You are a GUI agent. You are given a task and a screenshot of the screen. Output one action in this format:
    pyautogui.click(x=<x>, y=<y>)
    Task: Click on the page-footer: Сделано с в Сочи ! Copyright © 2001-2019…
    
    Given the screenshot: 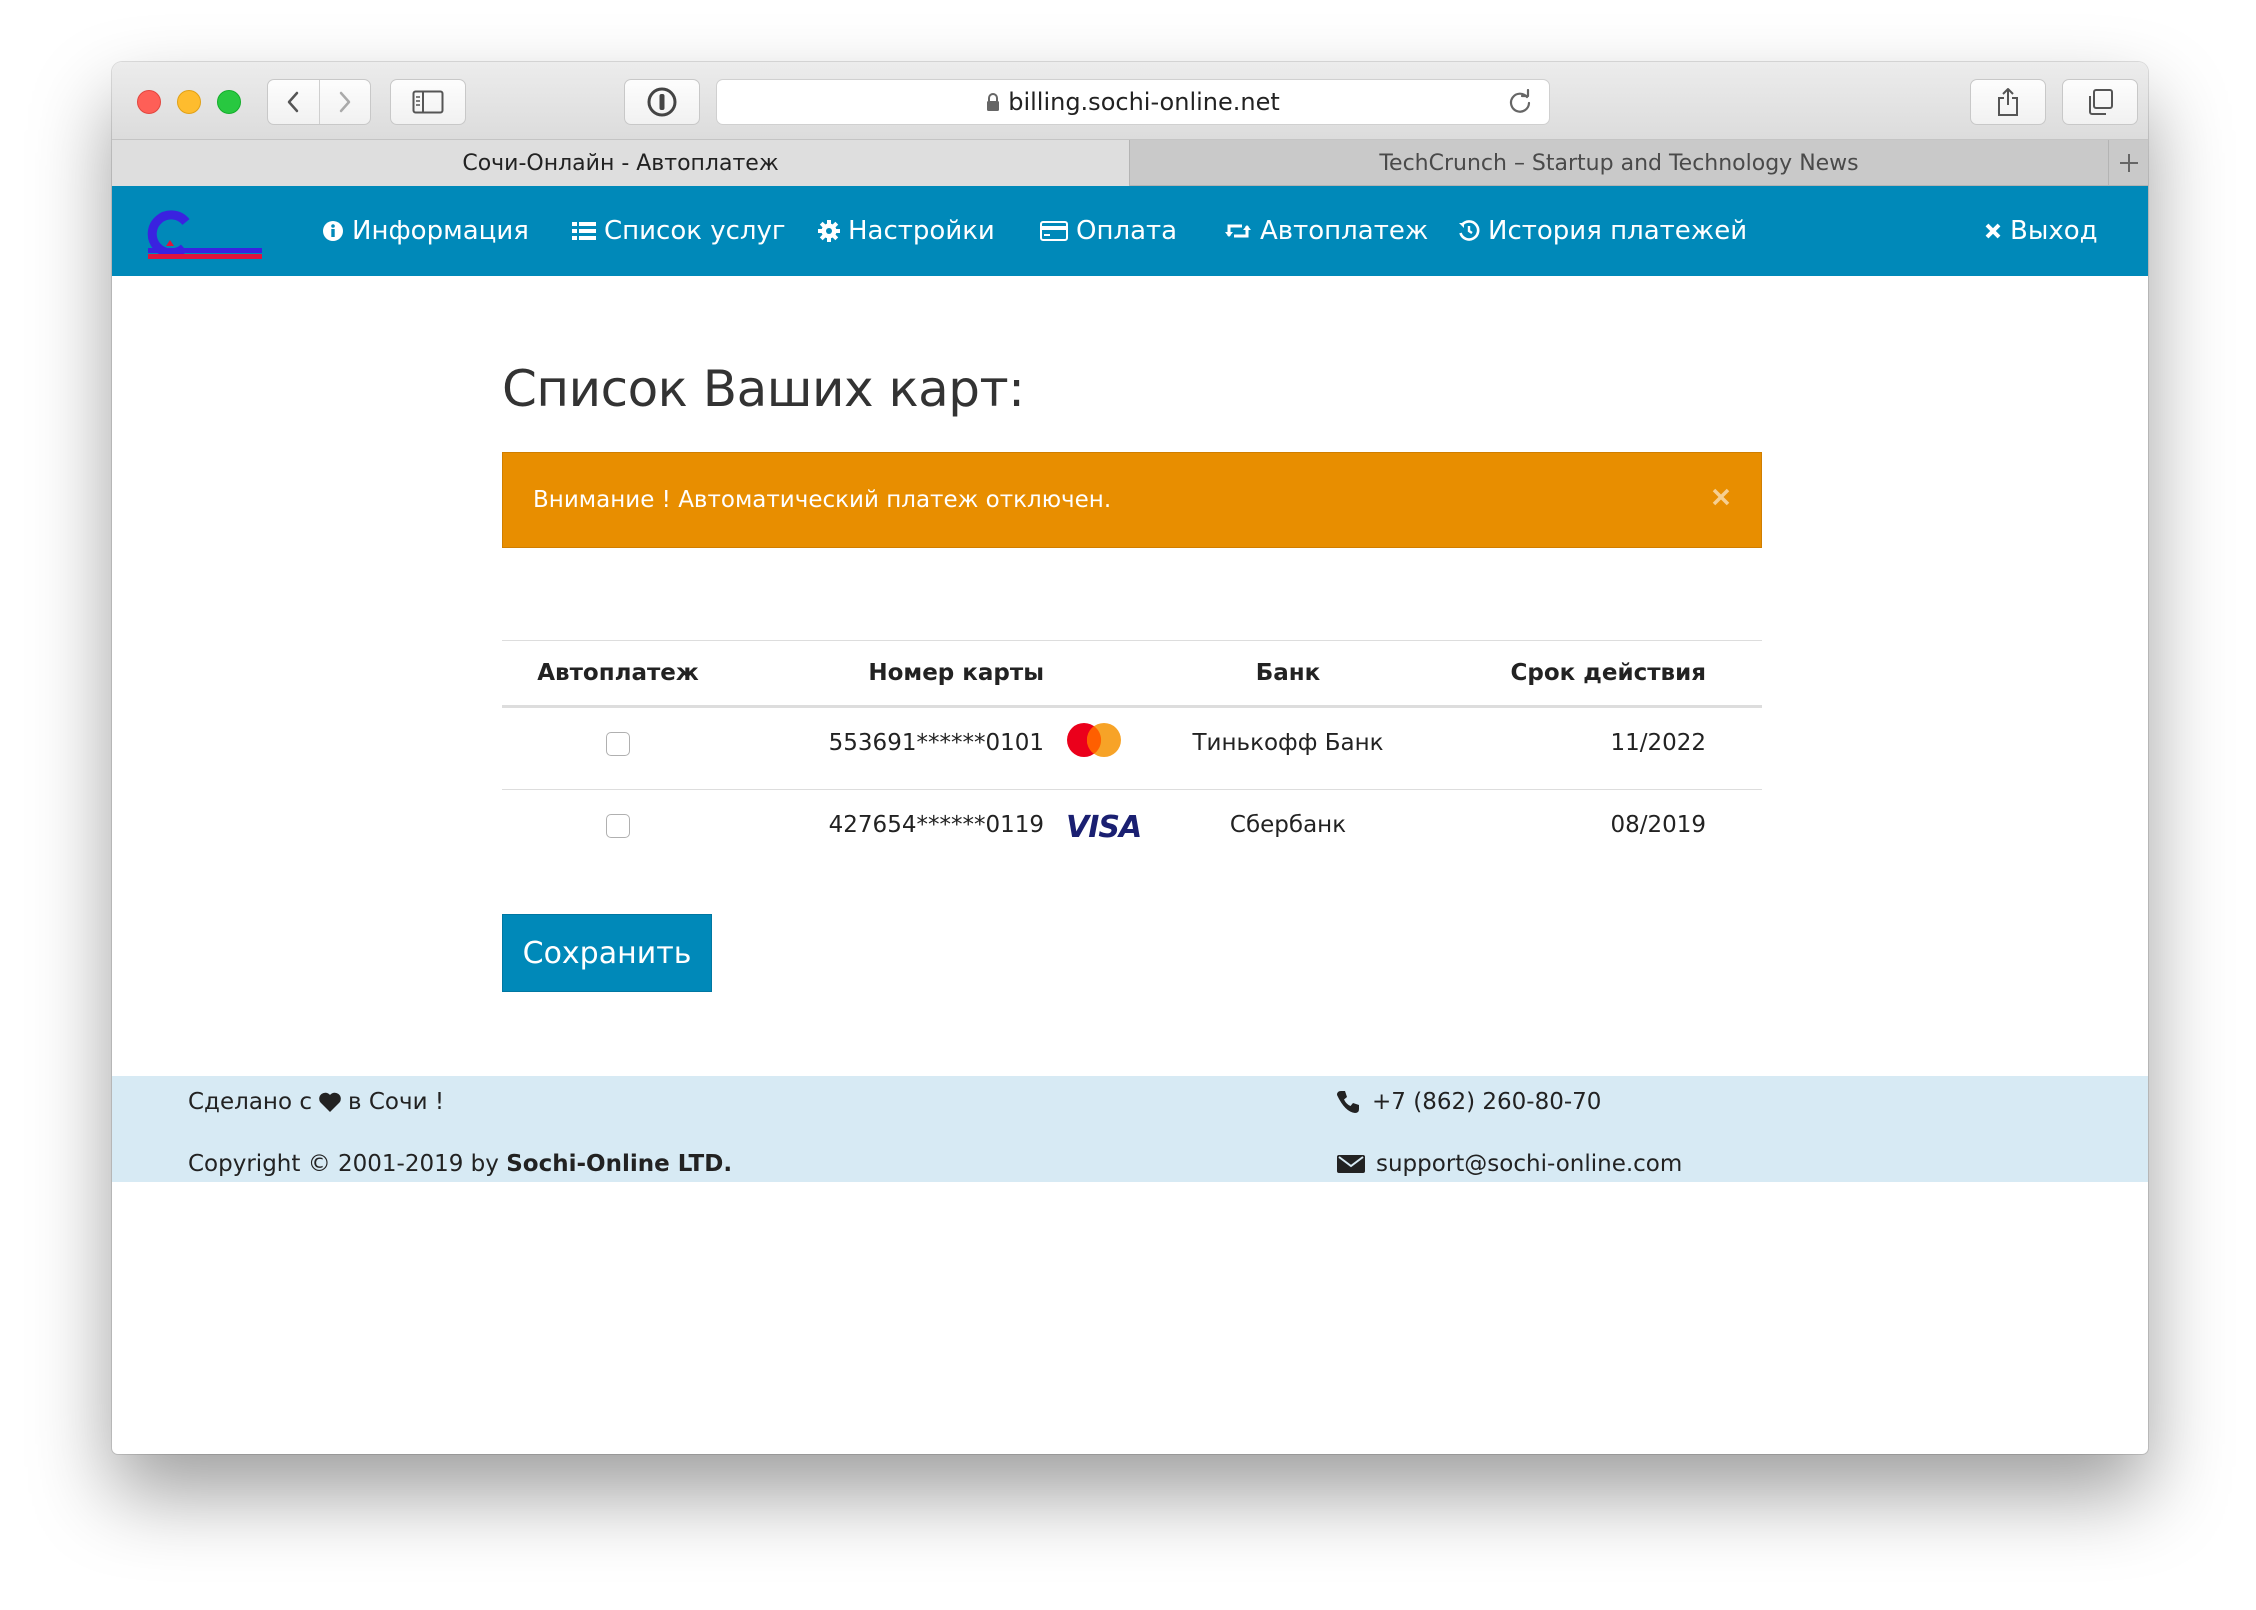 What is the action you would take?
    pyautogui.click(x=1130, y=1129)
    